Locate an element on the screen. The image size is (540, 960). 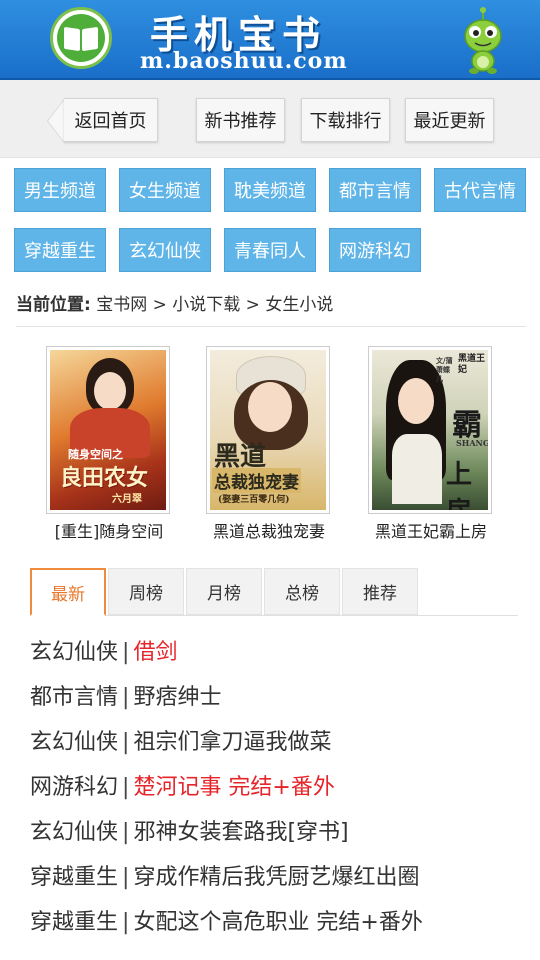
featured-book-3: 黑道王妃 文/蒲萧蝶儿 霸 SHANG 上房 黑道王妃霸上房 is located at coordinates (431, 444).